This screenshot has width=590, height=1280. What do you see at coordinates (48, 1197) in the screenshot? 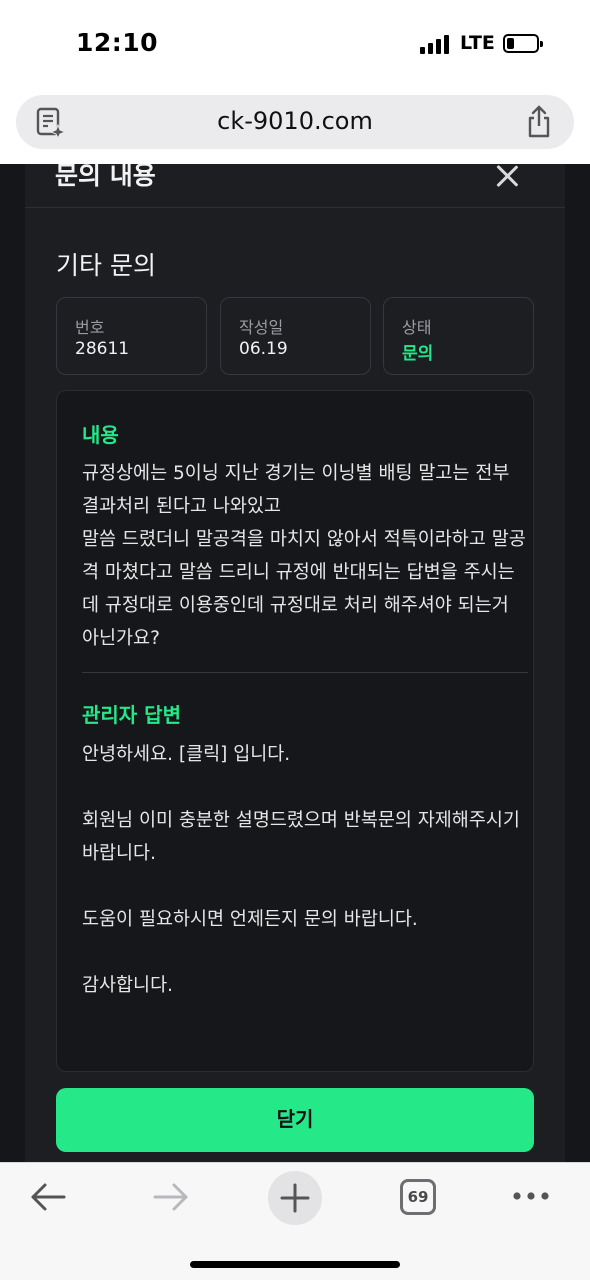
I see `back-arrow-icon` at bounding box center [48, 1197].